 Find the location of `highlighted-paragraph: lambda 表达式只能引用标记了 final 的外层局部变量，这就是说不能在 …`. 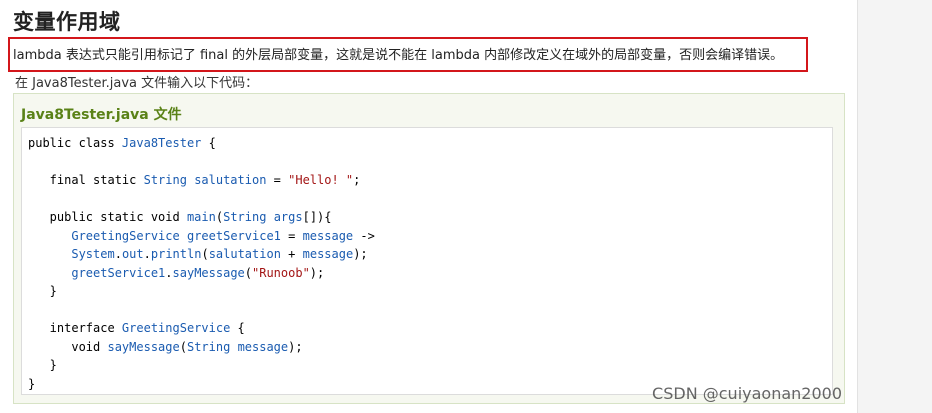

highlighted-paragraph: lambda 表达式只能引用标记了 final 的外层局部变量，这就是说不能在 … is located at coordinates (398, 55).